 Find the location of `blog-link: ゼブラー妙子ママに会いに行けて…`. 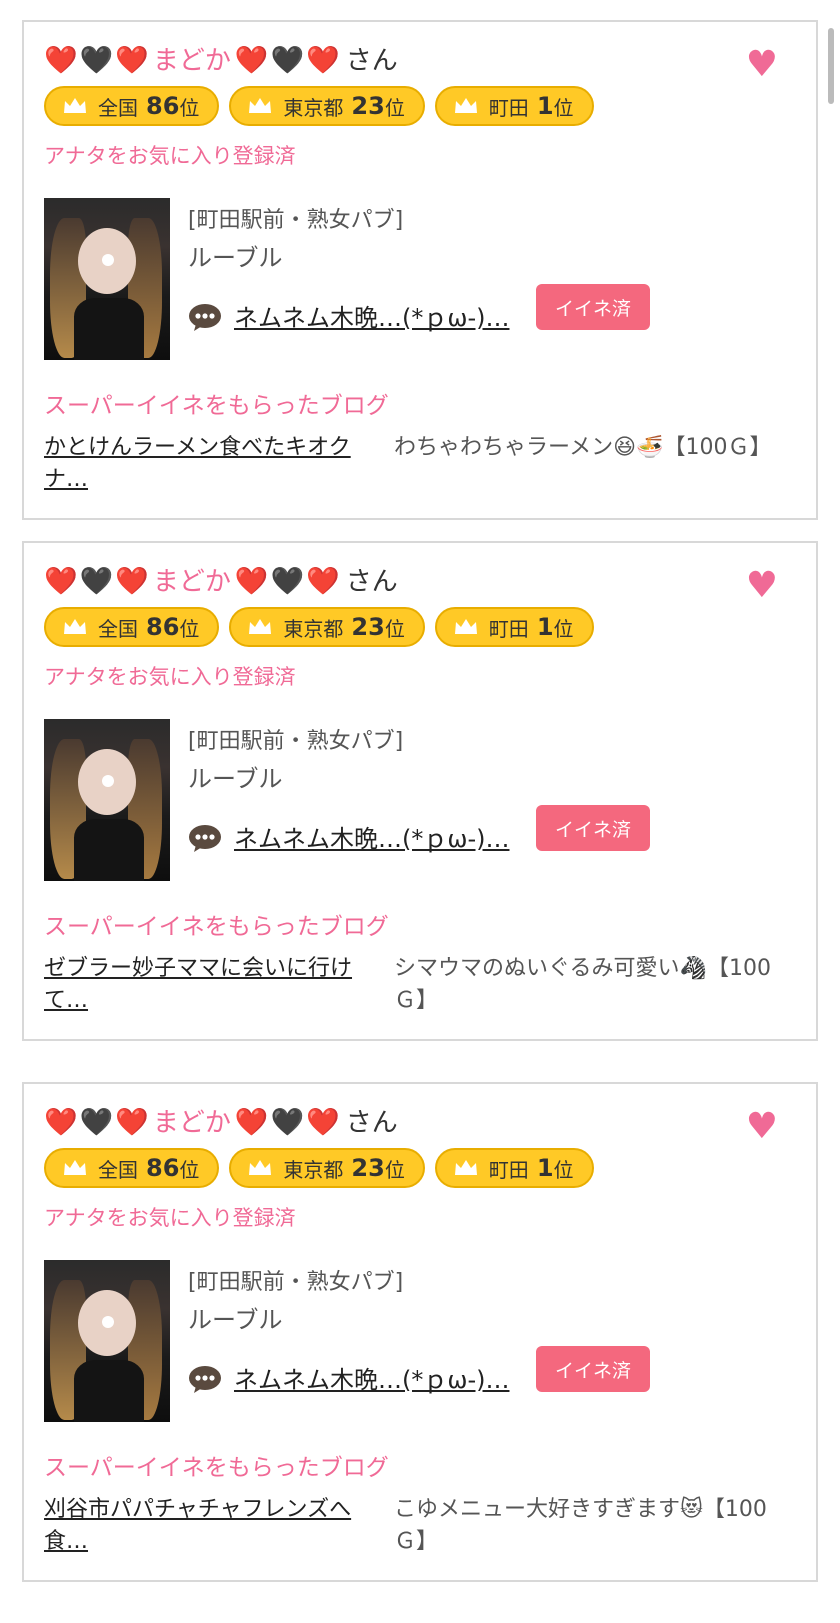

blog-link: ゼブラー妙子ママに会いに行けて… is located at coordinates (219, 985).